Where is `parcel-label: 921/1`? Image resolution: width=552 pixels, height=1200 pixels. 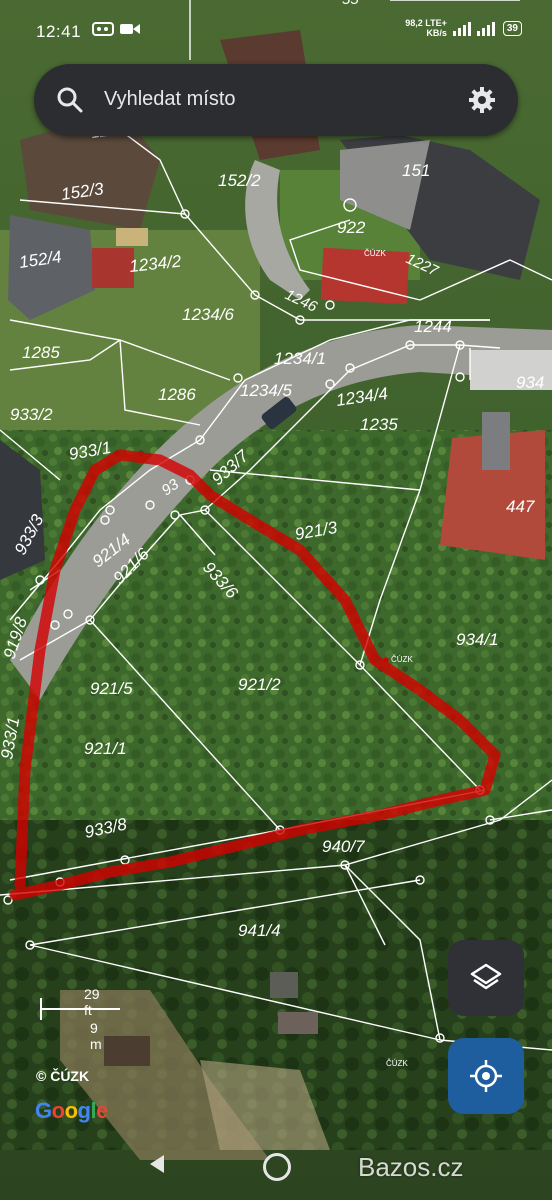
parcel-label: 921/1 is located at coordinates (105, 748).